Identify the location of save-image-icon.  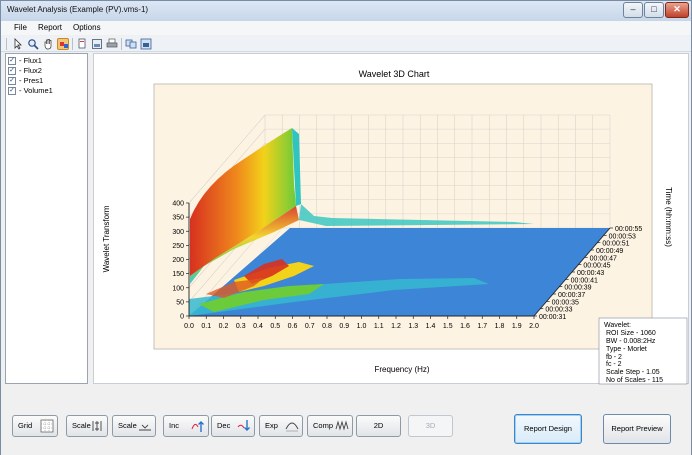
(97, 44).